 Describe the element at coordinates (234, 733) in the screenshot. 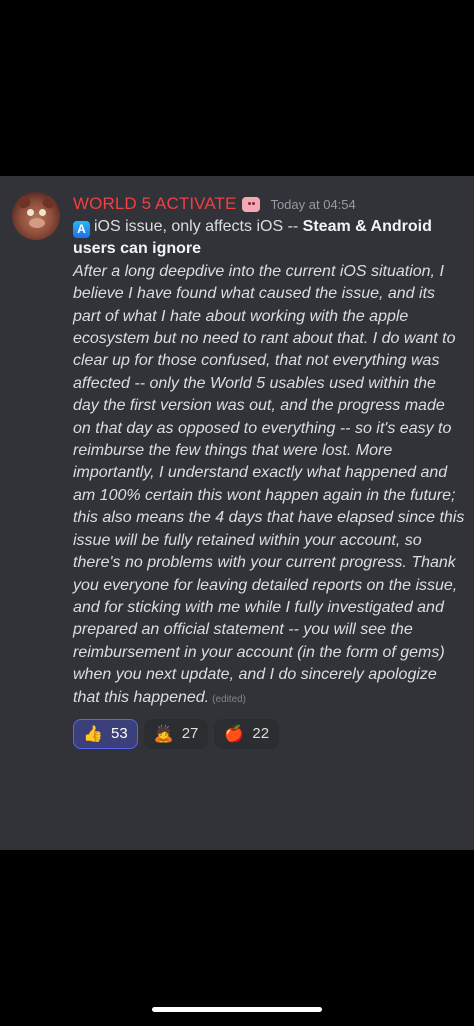

I see `apple-icon: 🍎` at that location.